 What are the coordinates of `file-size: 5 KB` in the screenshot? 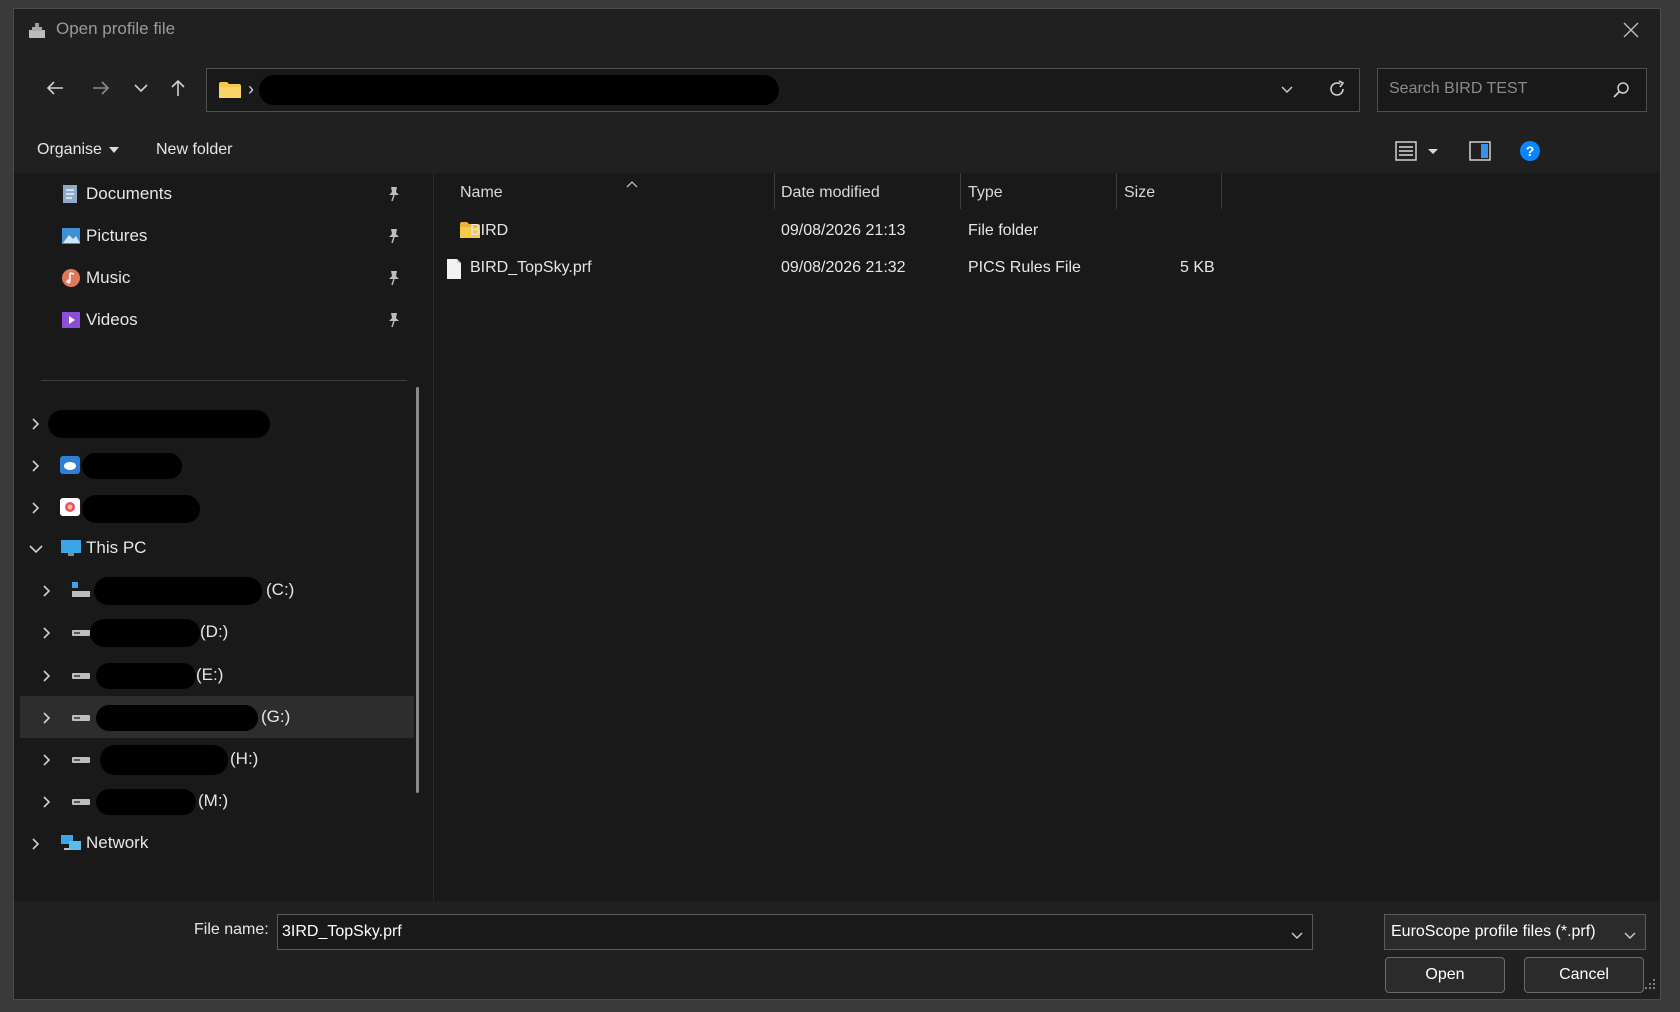 It's located at (1197, 267).